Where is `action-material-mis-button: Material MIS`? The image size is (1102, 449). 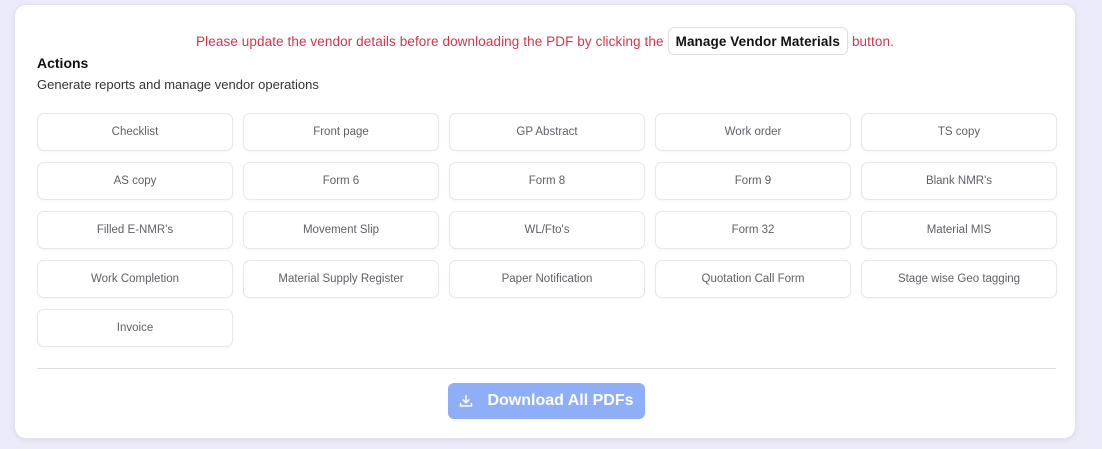 action-material-mis-button: Material MIS is located at coordinates (959, 230).